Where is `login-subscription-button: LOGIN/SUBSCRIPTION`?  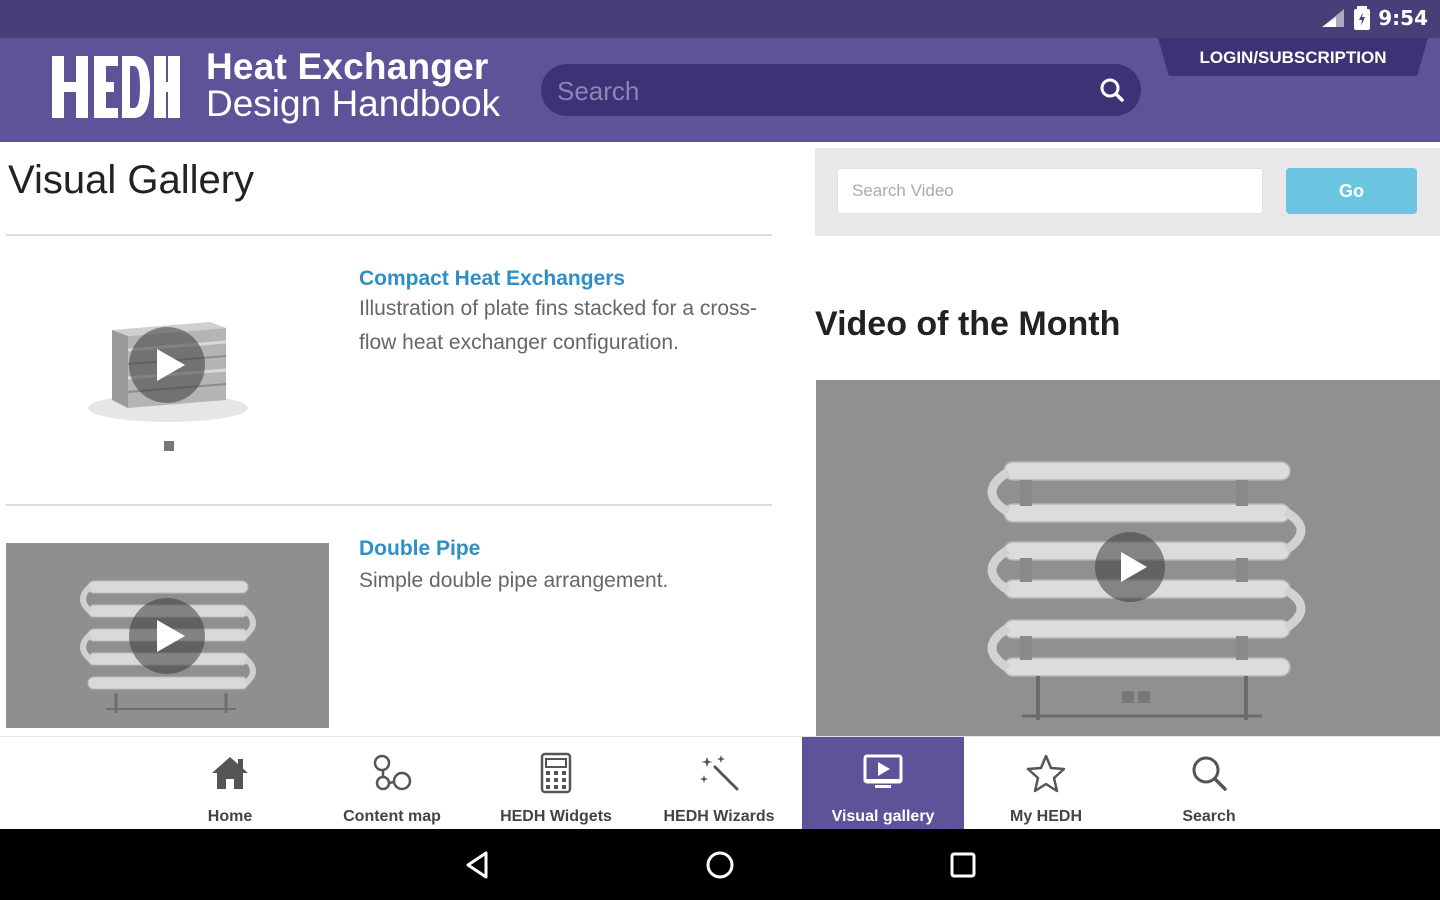
login-subscription-button: LOGIN/SUBSCRIPTION is located at coordinates (1293, 57).